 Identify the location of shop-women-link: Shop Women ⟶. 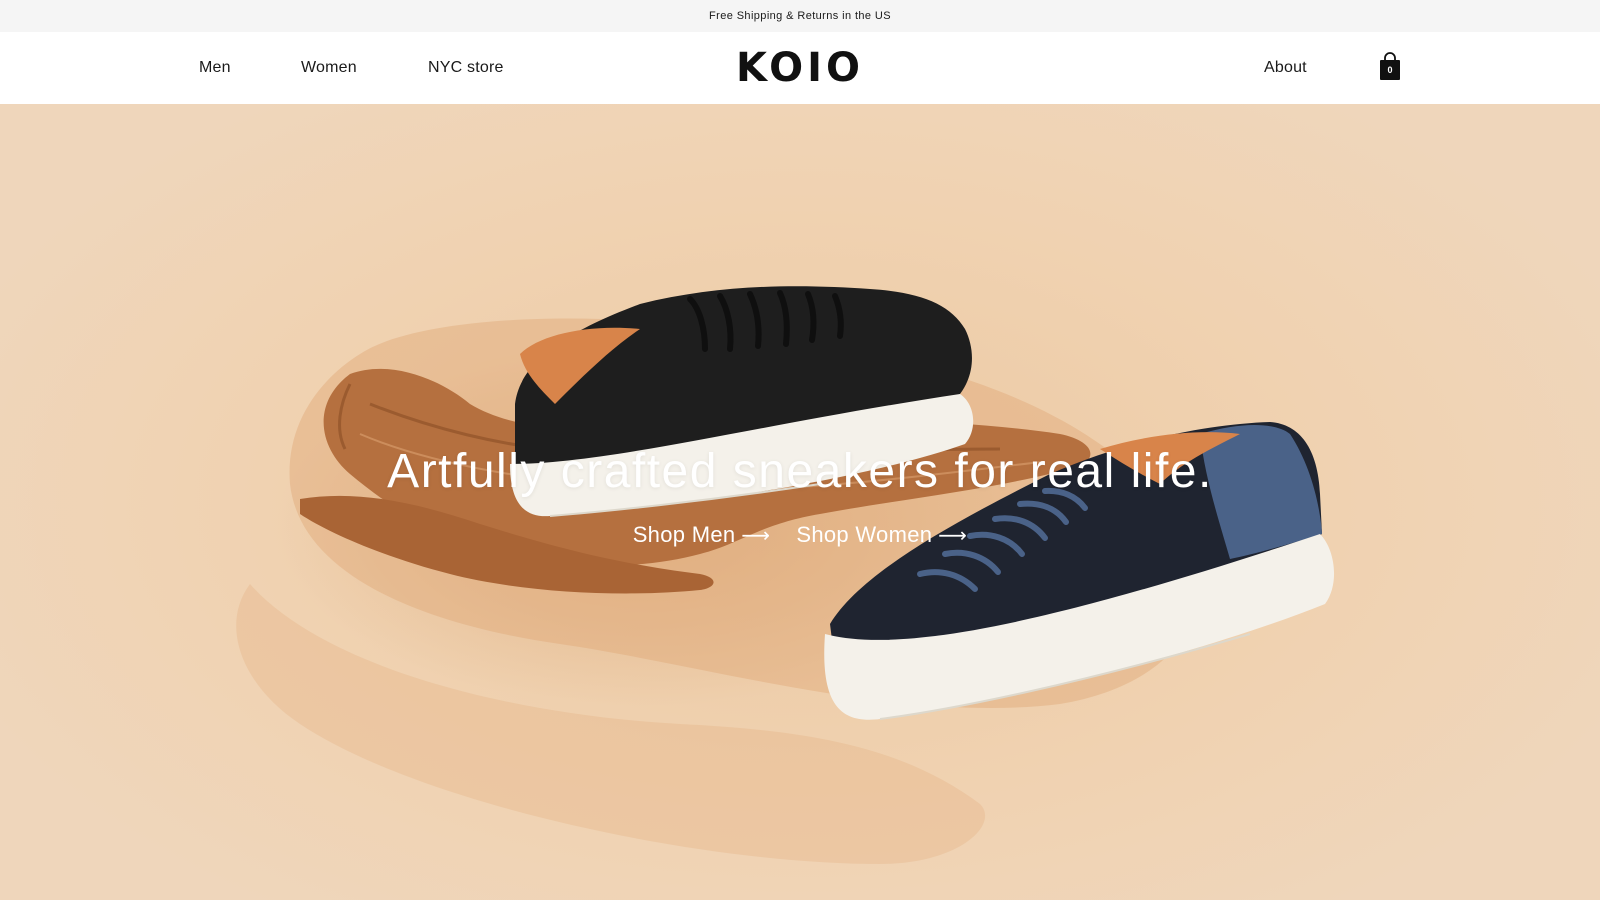
(881, 535).